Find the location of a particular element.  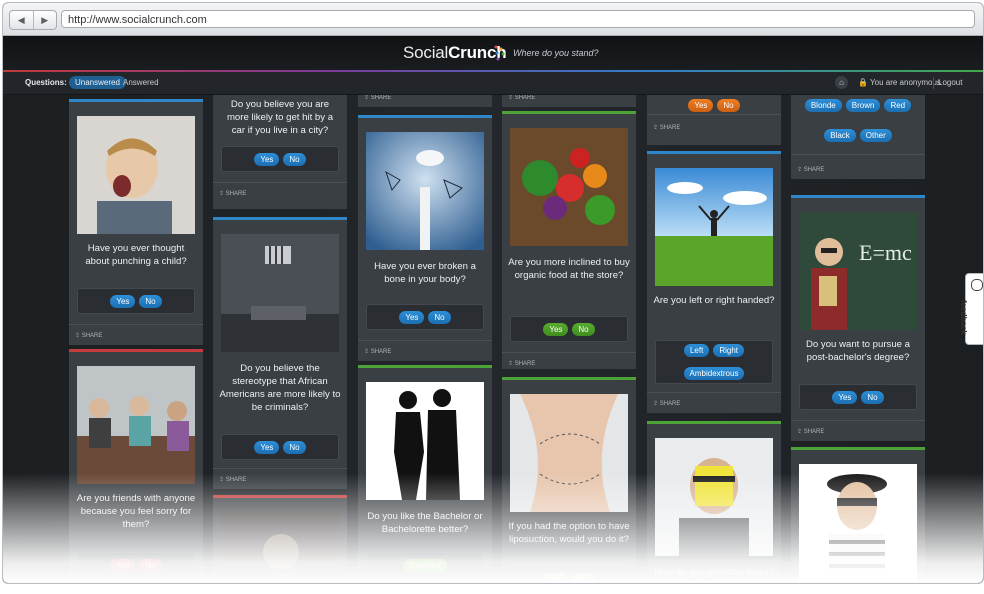

answer-black-button: Black is located at coordinates (840, 135).